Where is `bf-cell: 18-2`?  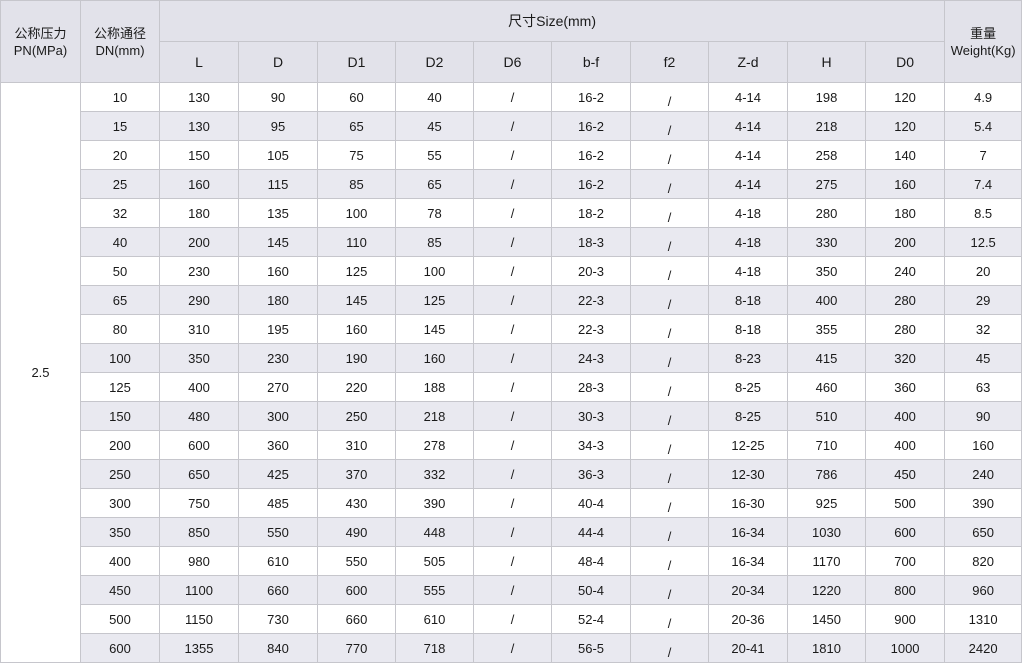 bf-cell: 18-2 is located at coordinates (591, 213).